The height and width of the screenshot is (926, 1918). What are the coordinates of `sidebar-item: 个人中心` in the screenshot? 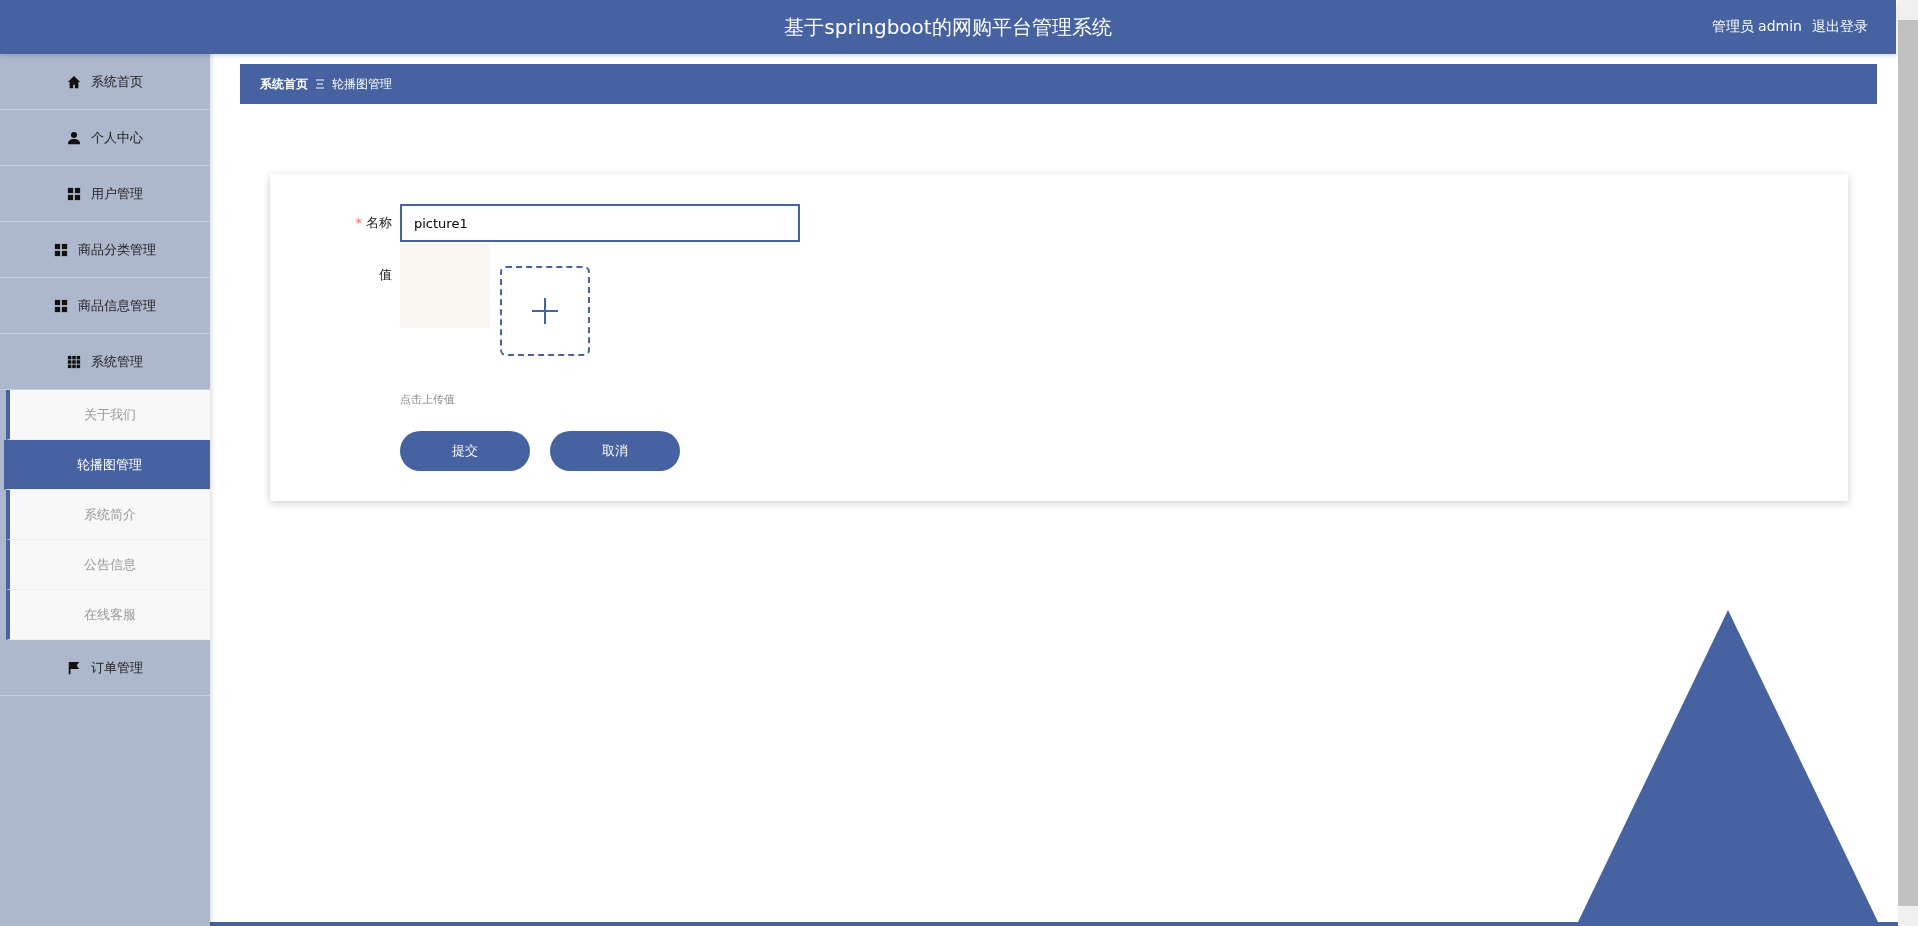 It's located at (105, 138).